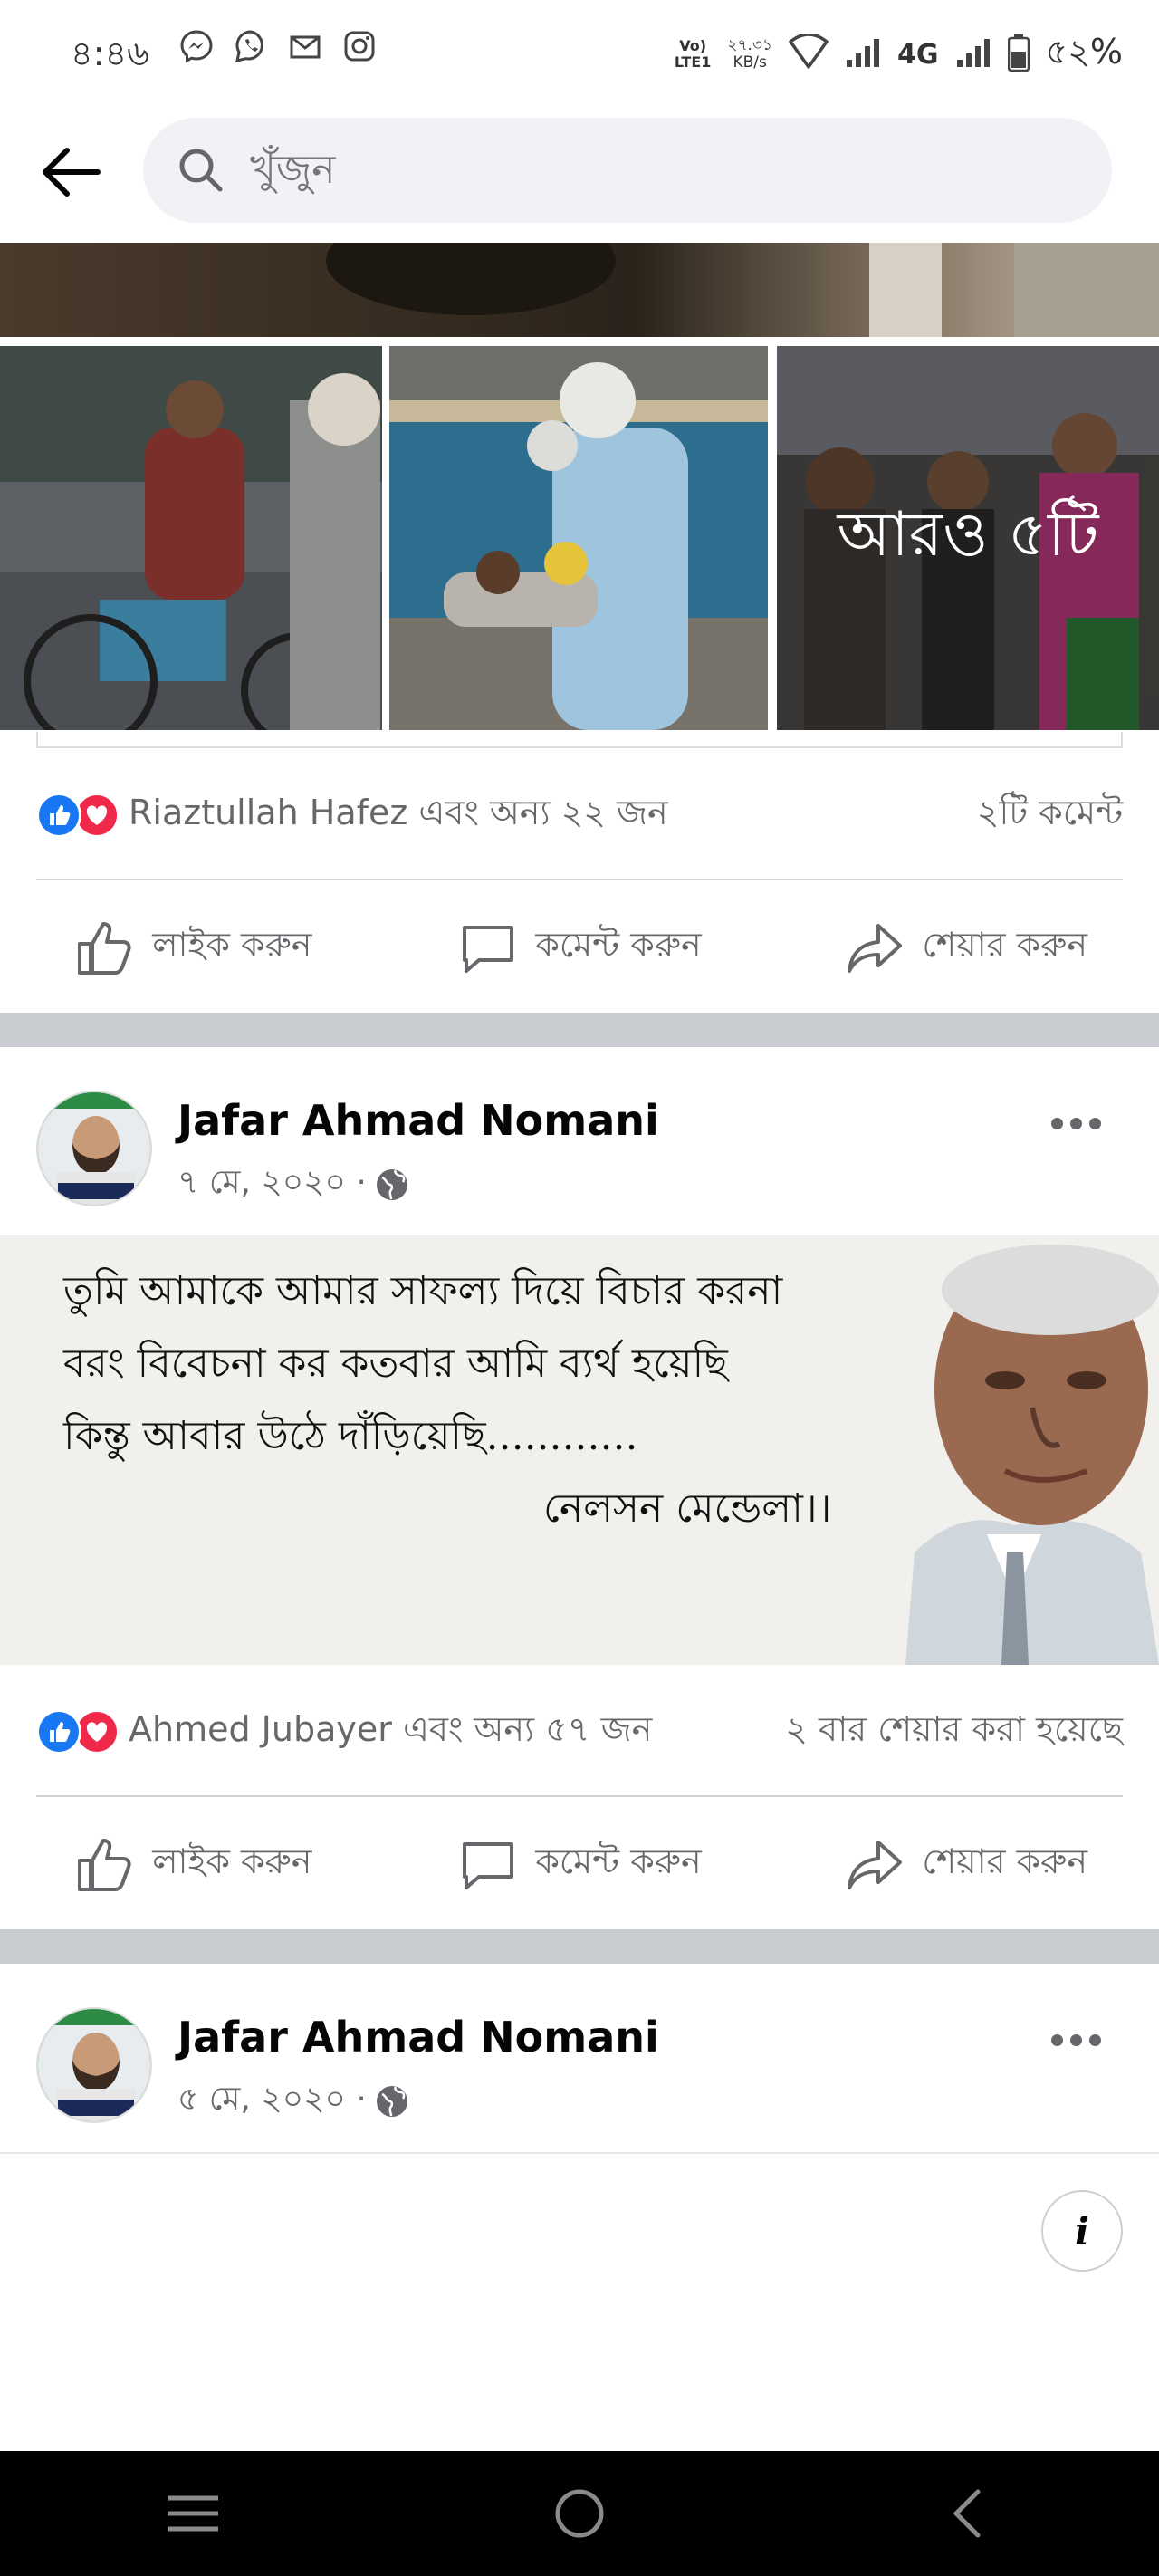 The image size is (1159, 2576). What do you see at coordinates (693, 62) in the screenshot?
I see `volte-line2: LTE1` at bounding box center [693, 62].